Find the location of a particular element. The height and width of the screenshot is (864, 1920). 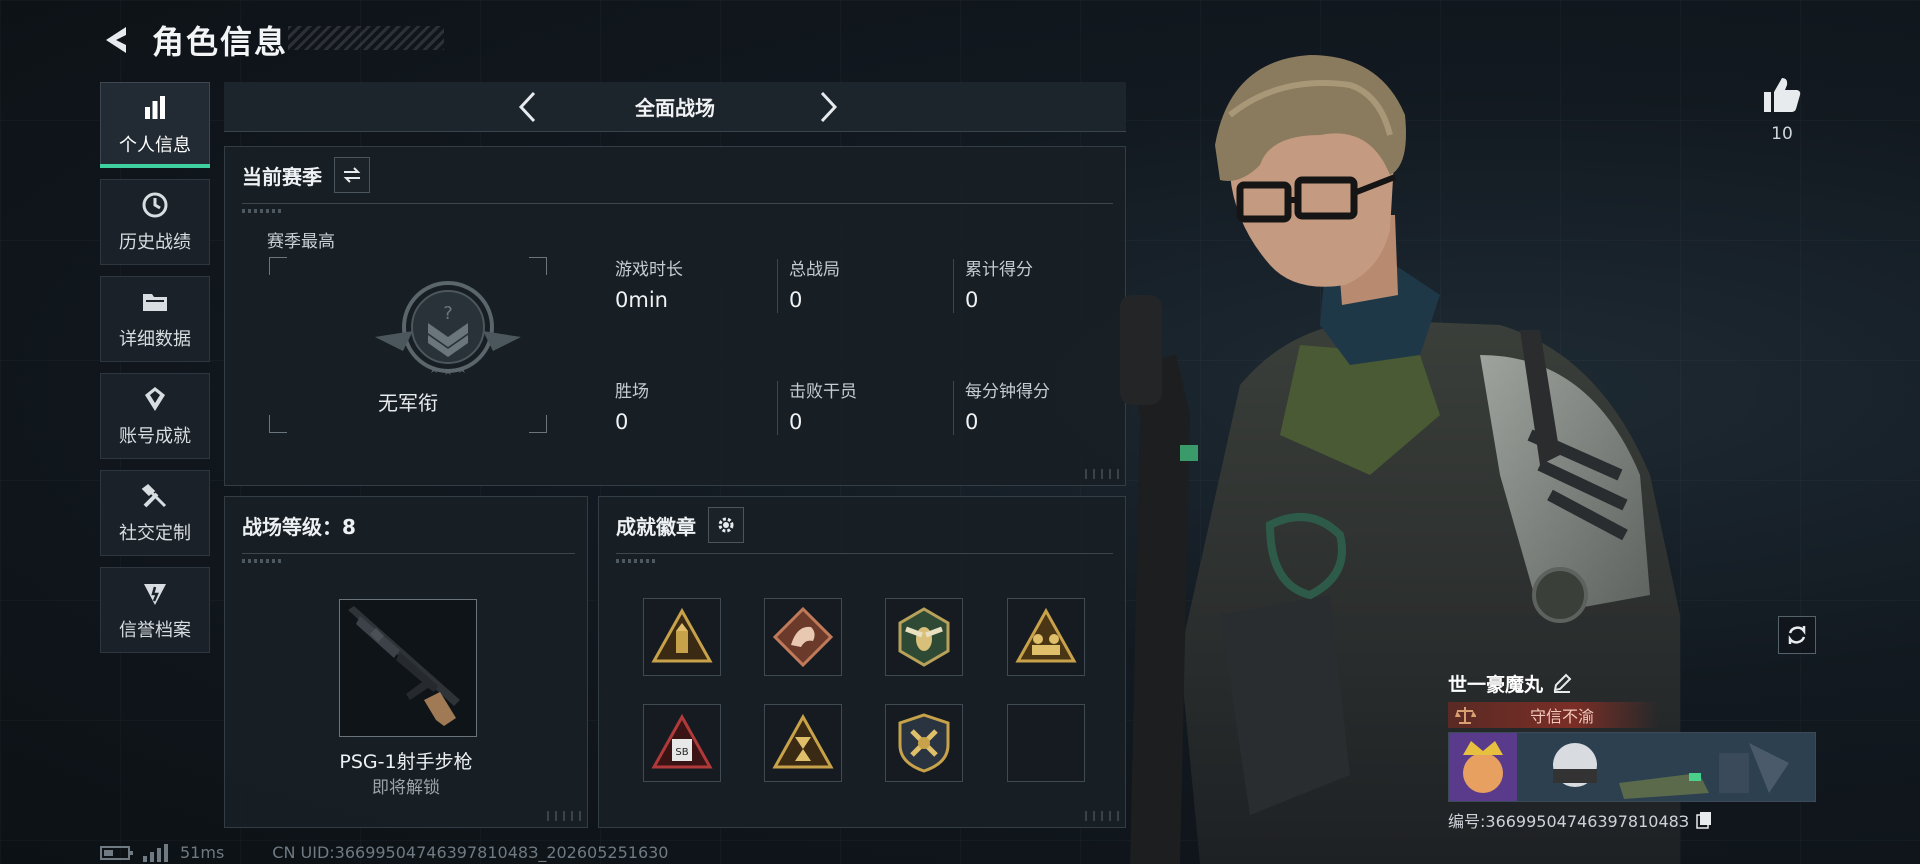

stat-label: 游戏时长 is located at coordinates (649, 270).